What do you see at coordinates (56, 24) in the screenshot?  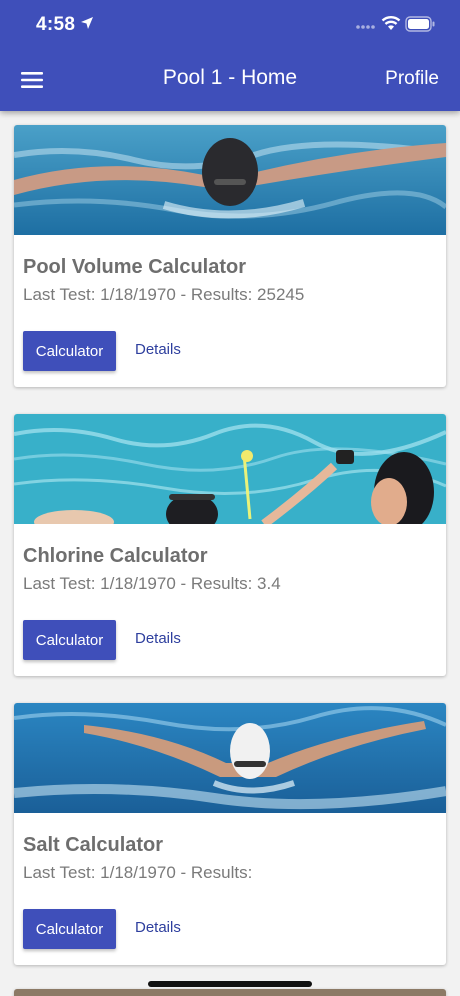 I see `status-time: 4:58` at bounding box center [56, 24].